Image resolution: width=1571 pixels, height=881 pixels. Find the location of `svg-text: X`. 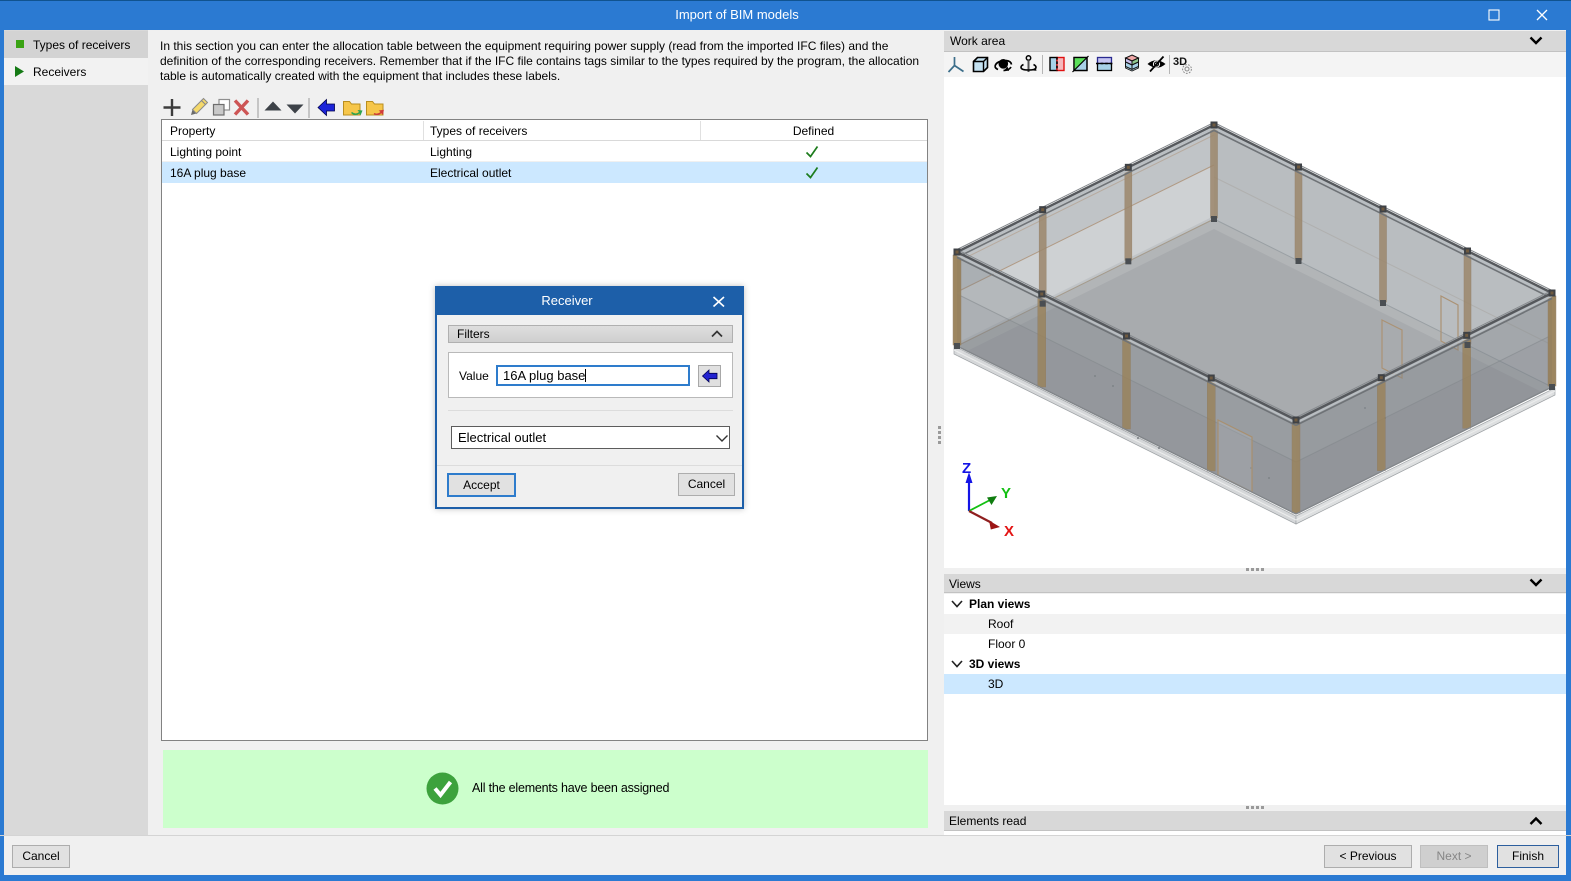

svg-text: X is located at coordinates (1009, 531).